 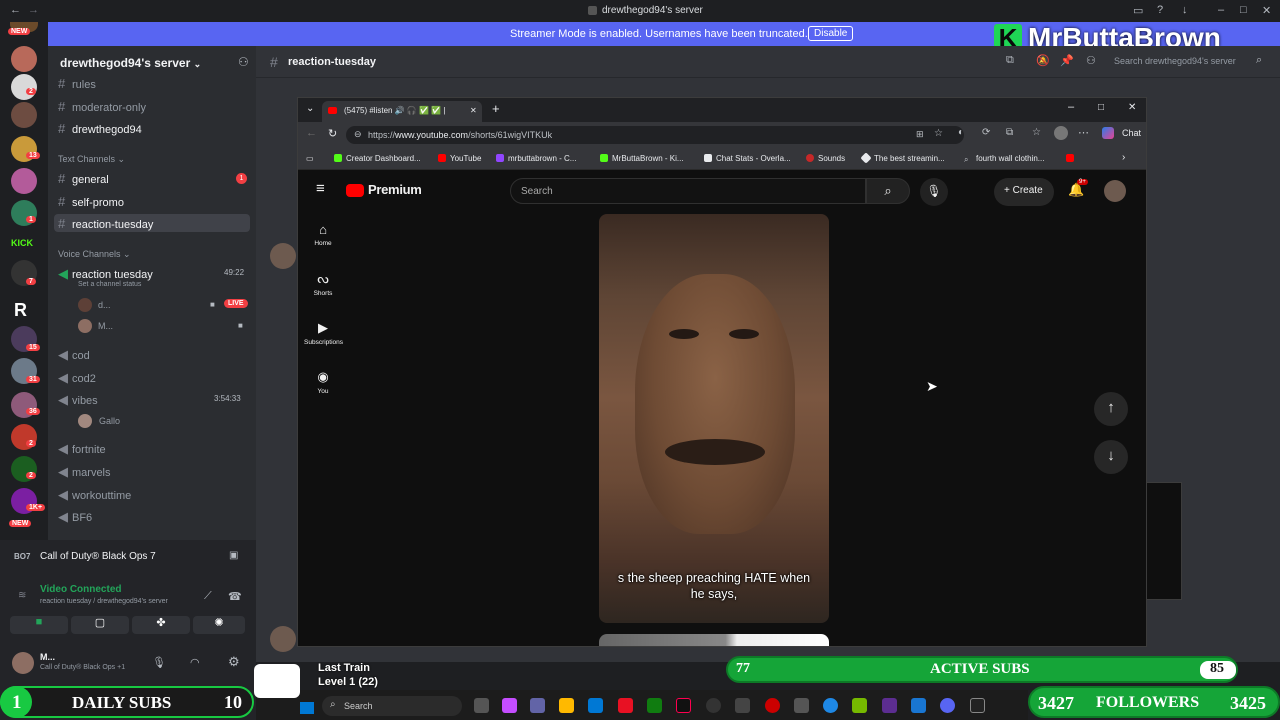 What do you see at coordinates (986, 132) in the screenshot?
I see `refresh-extension-icon: ⟳` at bounding box center [986, 132].